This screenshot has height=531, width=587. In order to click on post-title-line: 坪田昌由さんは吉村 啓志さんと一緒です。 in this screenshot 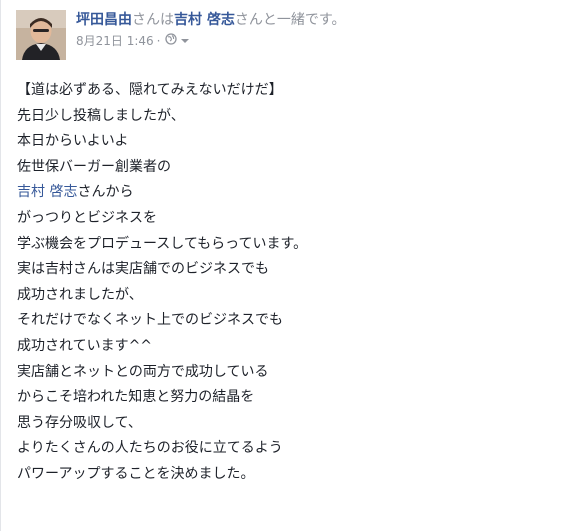, I will do `click(327, 20)`.